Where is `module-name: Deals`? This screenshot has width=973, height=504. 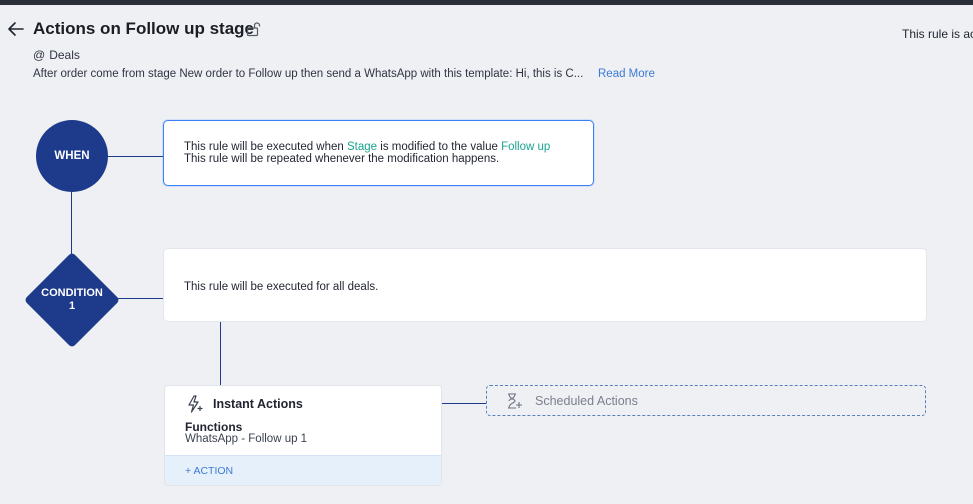 module-name: Deals is located at coordinates (64, 55).